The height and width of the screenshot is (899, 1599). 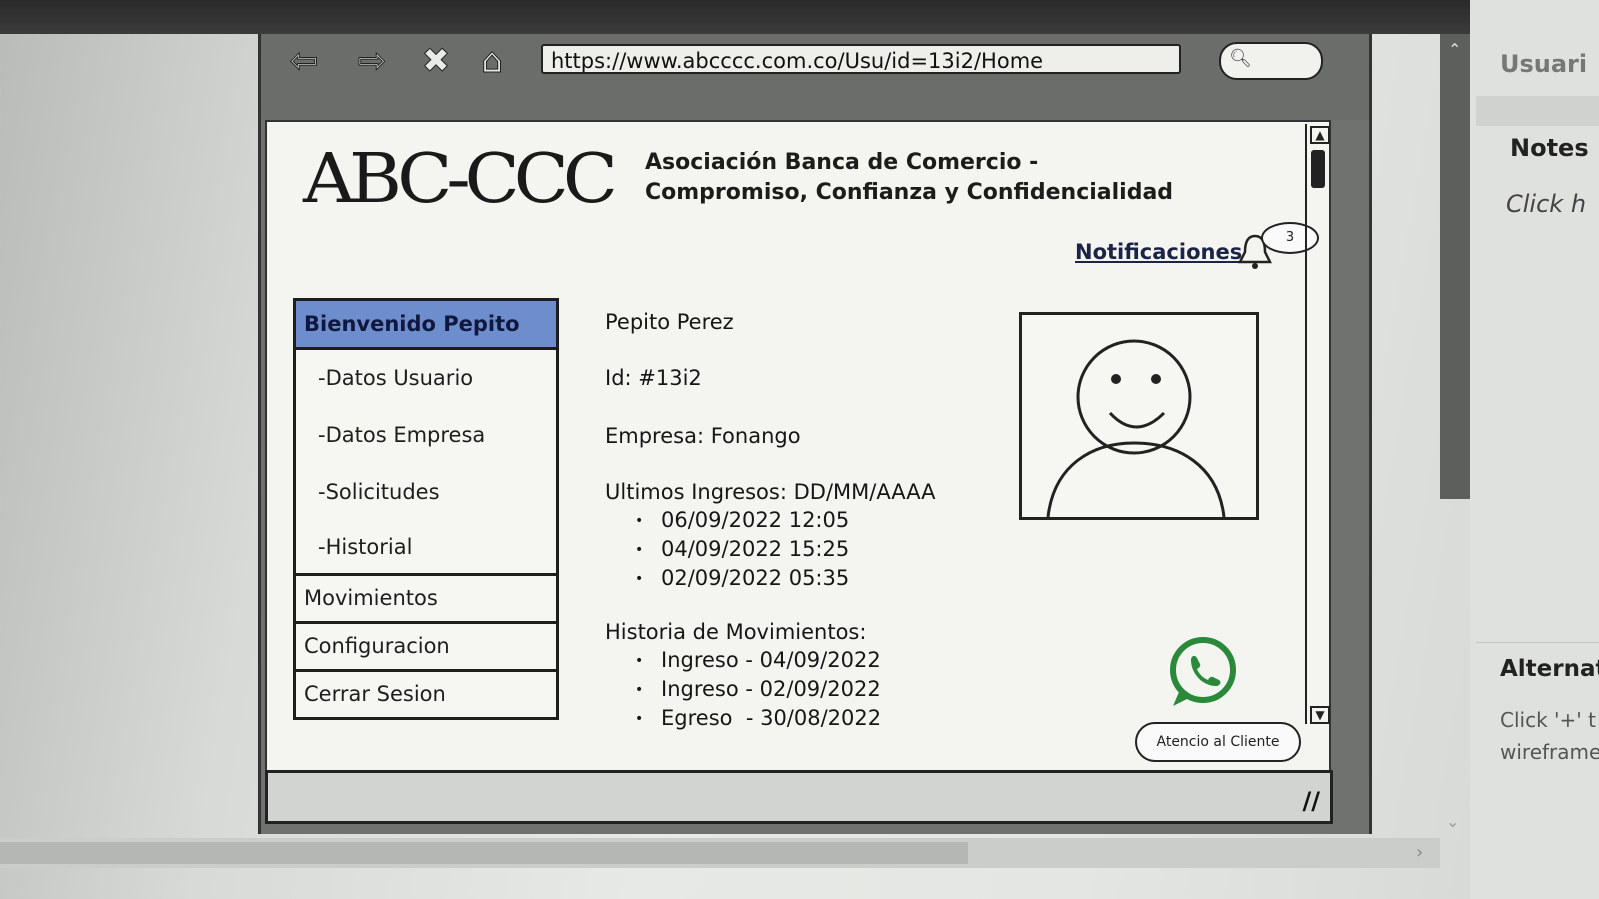 What do you see at coordinates (1139, 416) in the screenshot?
I see `user-avatar` at bounding box center [1139, 416].